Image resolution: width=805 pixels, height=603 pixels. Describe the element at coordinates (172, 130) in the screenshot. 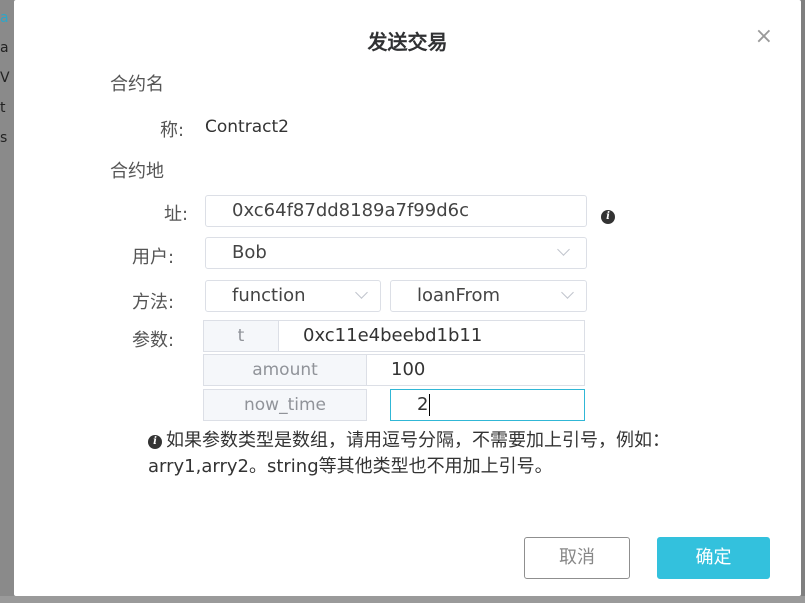

I see `contract-name-label-suffix: 称:` at that location.